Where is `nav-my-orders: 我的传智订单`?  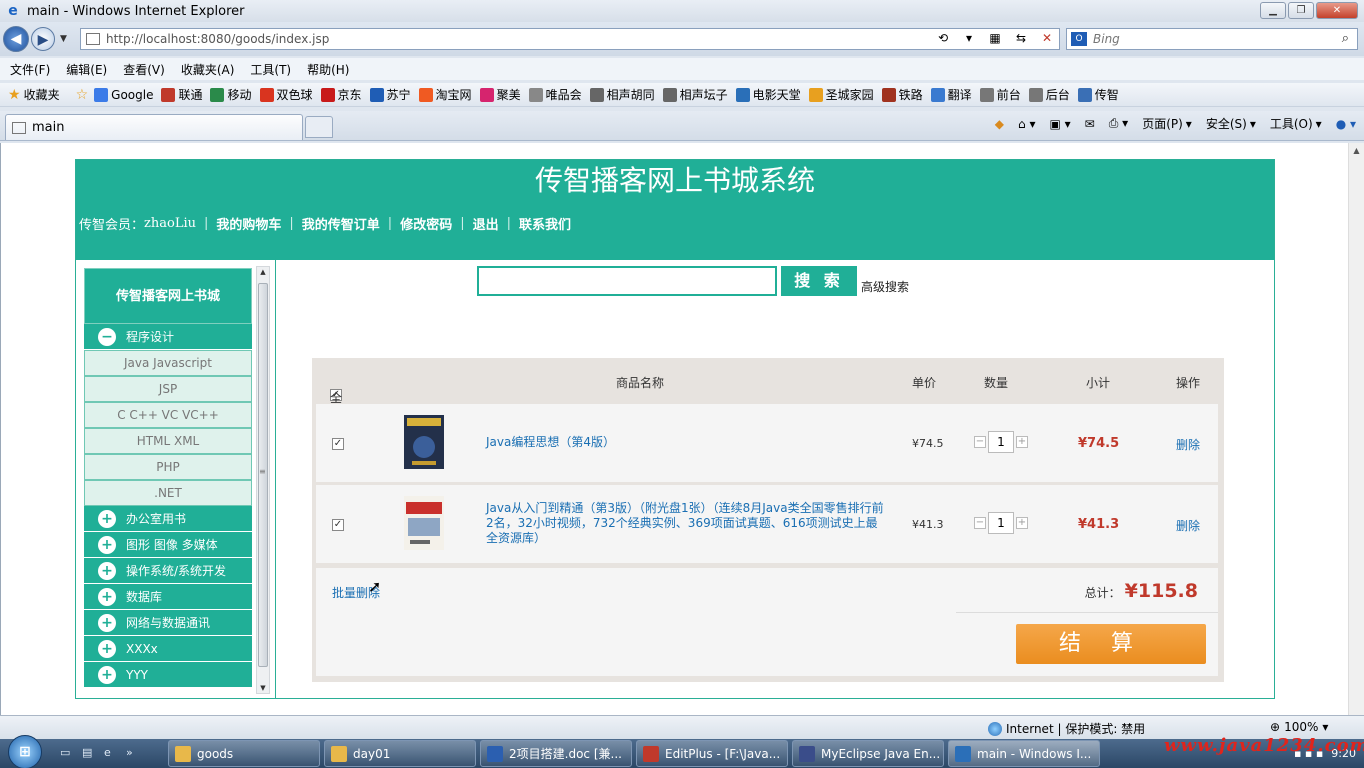 nav-my-orders: 我的传智订单 is located at coordinates (341, 223).